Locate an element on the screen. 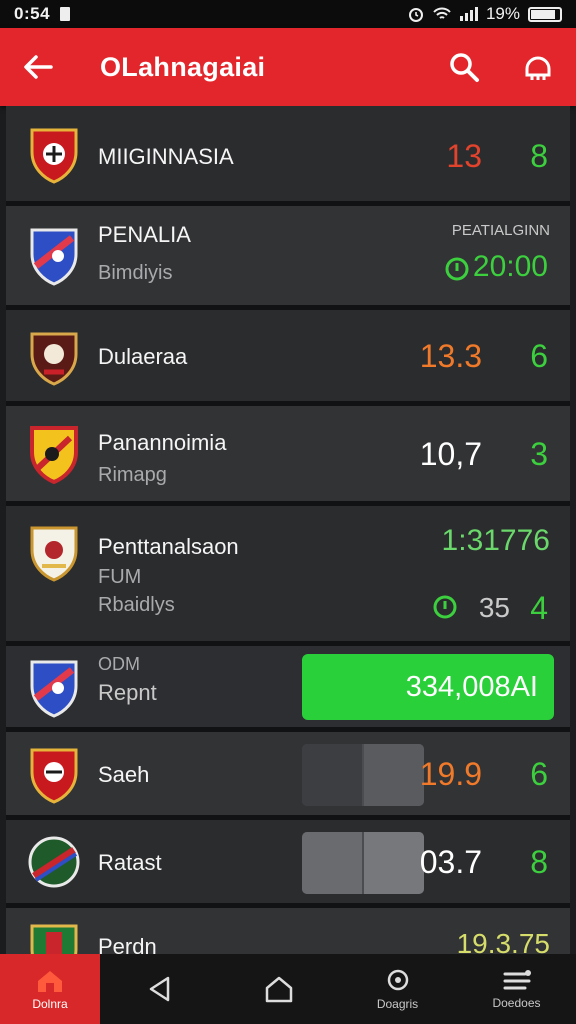 The width and height of the screenshot is (576, 1024). signal-icon is located at coordinates (468, 14).